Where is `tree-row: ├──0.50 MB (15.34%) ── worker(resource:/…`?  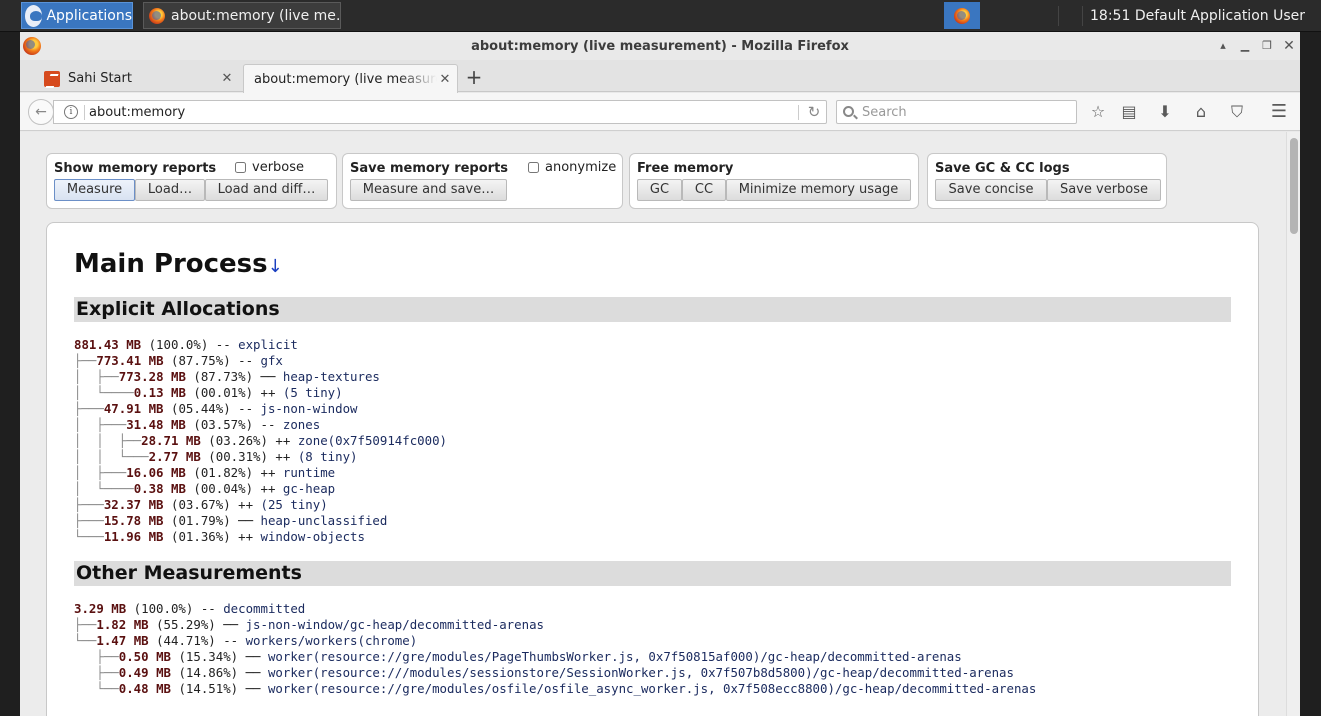 tree-row: ├──0.50 MB (15.34%) ── worker(resource:/… is located at coordinates (555, 657).